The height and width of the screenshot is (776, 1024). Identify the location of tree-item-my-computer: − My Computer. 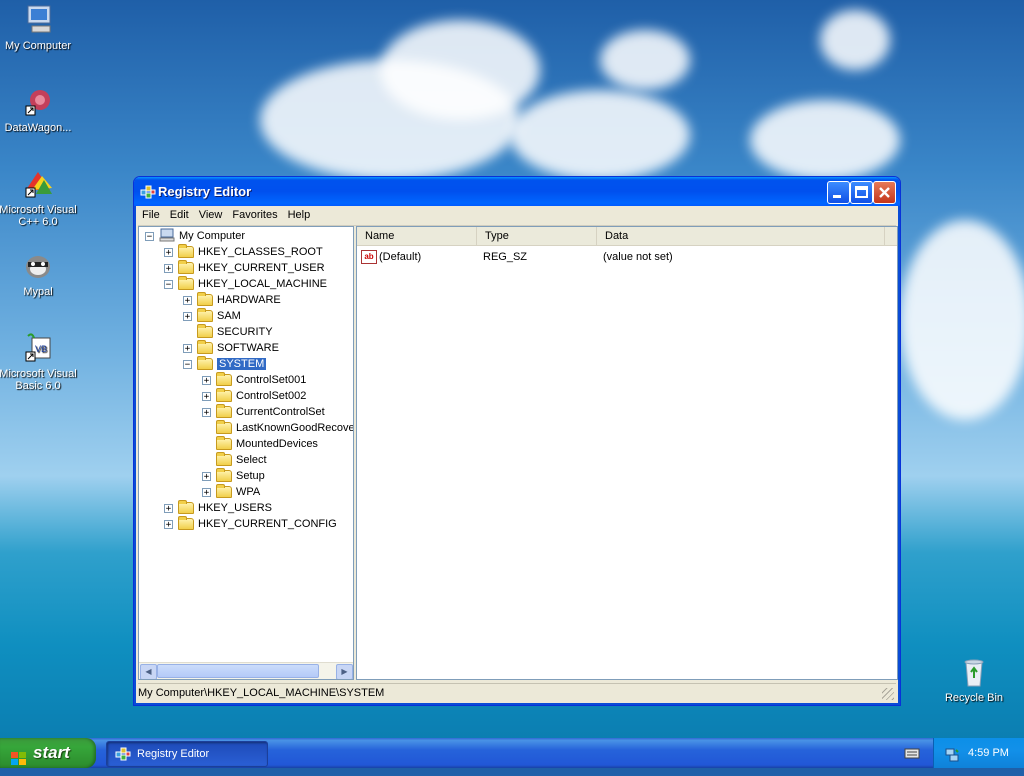
(195, 236).